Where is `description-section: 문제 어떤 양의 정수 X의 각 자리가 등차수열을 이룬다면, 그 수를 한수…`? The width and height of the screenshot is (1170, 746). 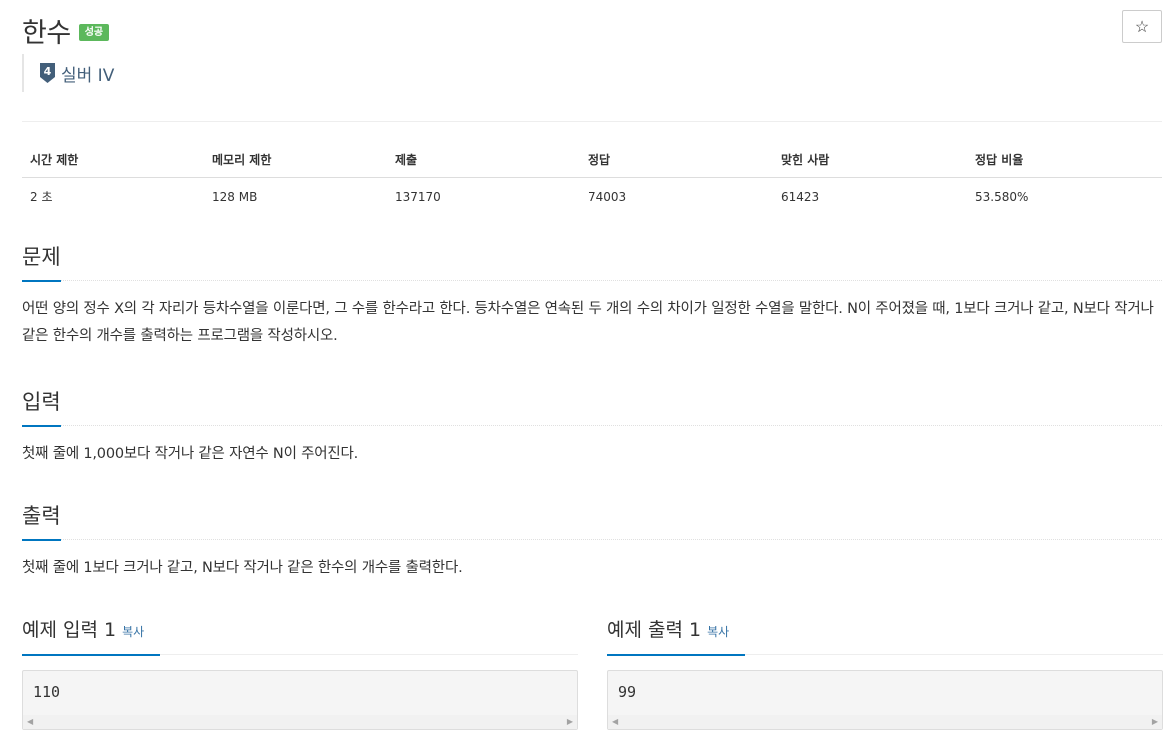
description-section: 문제 어떤 양의 정수 X의 각 자리가 등차수열을 이룬다면, 그 수를 한수… is located at coordinates (592, 295).